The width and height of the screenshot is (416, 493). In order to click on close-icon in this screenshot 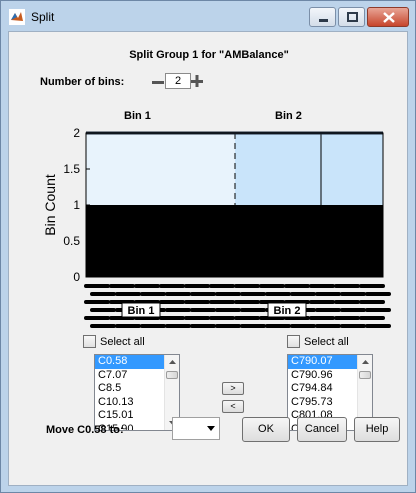, I will do `click(389, 17)`.